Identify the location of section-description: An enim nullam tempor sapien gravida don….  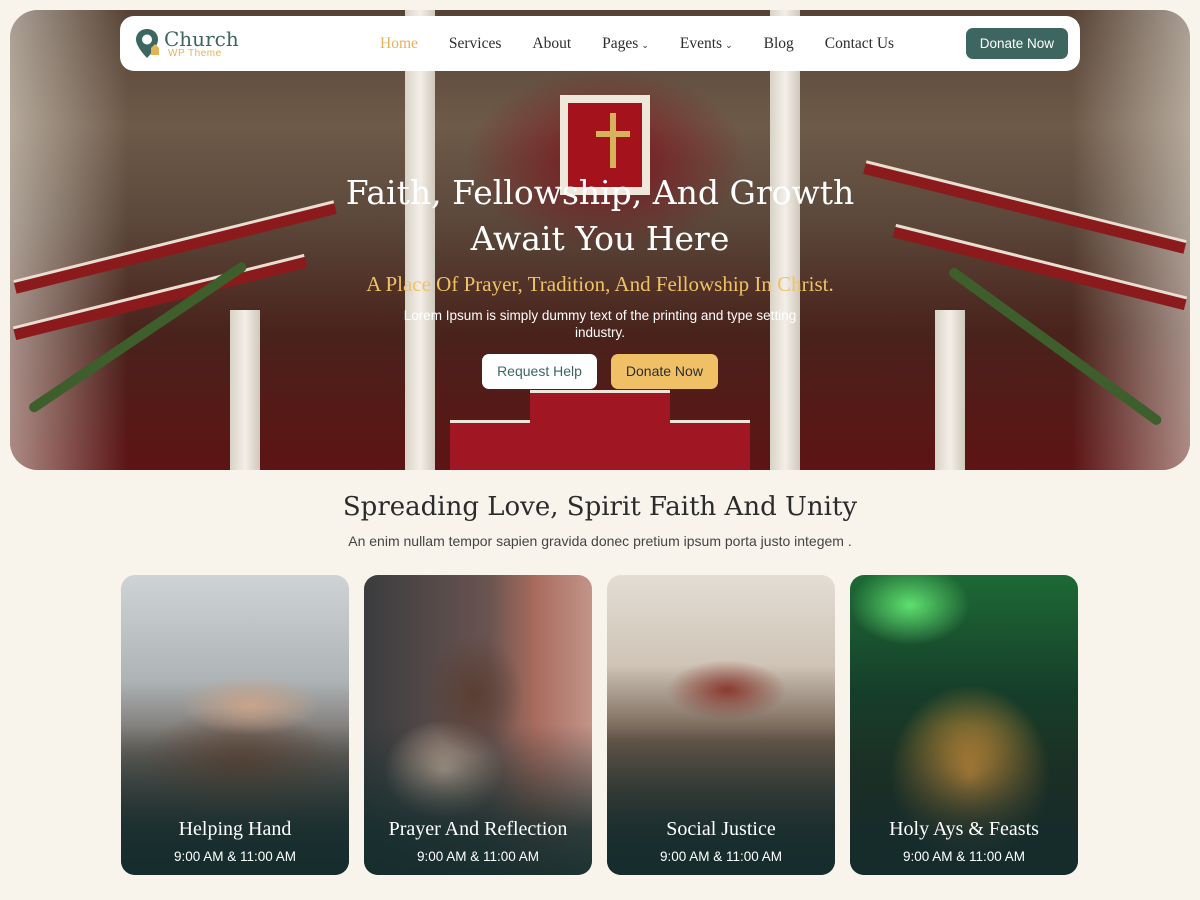
(600, 541).